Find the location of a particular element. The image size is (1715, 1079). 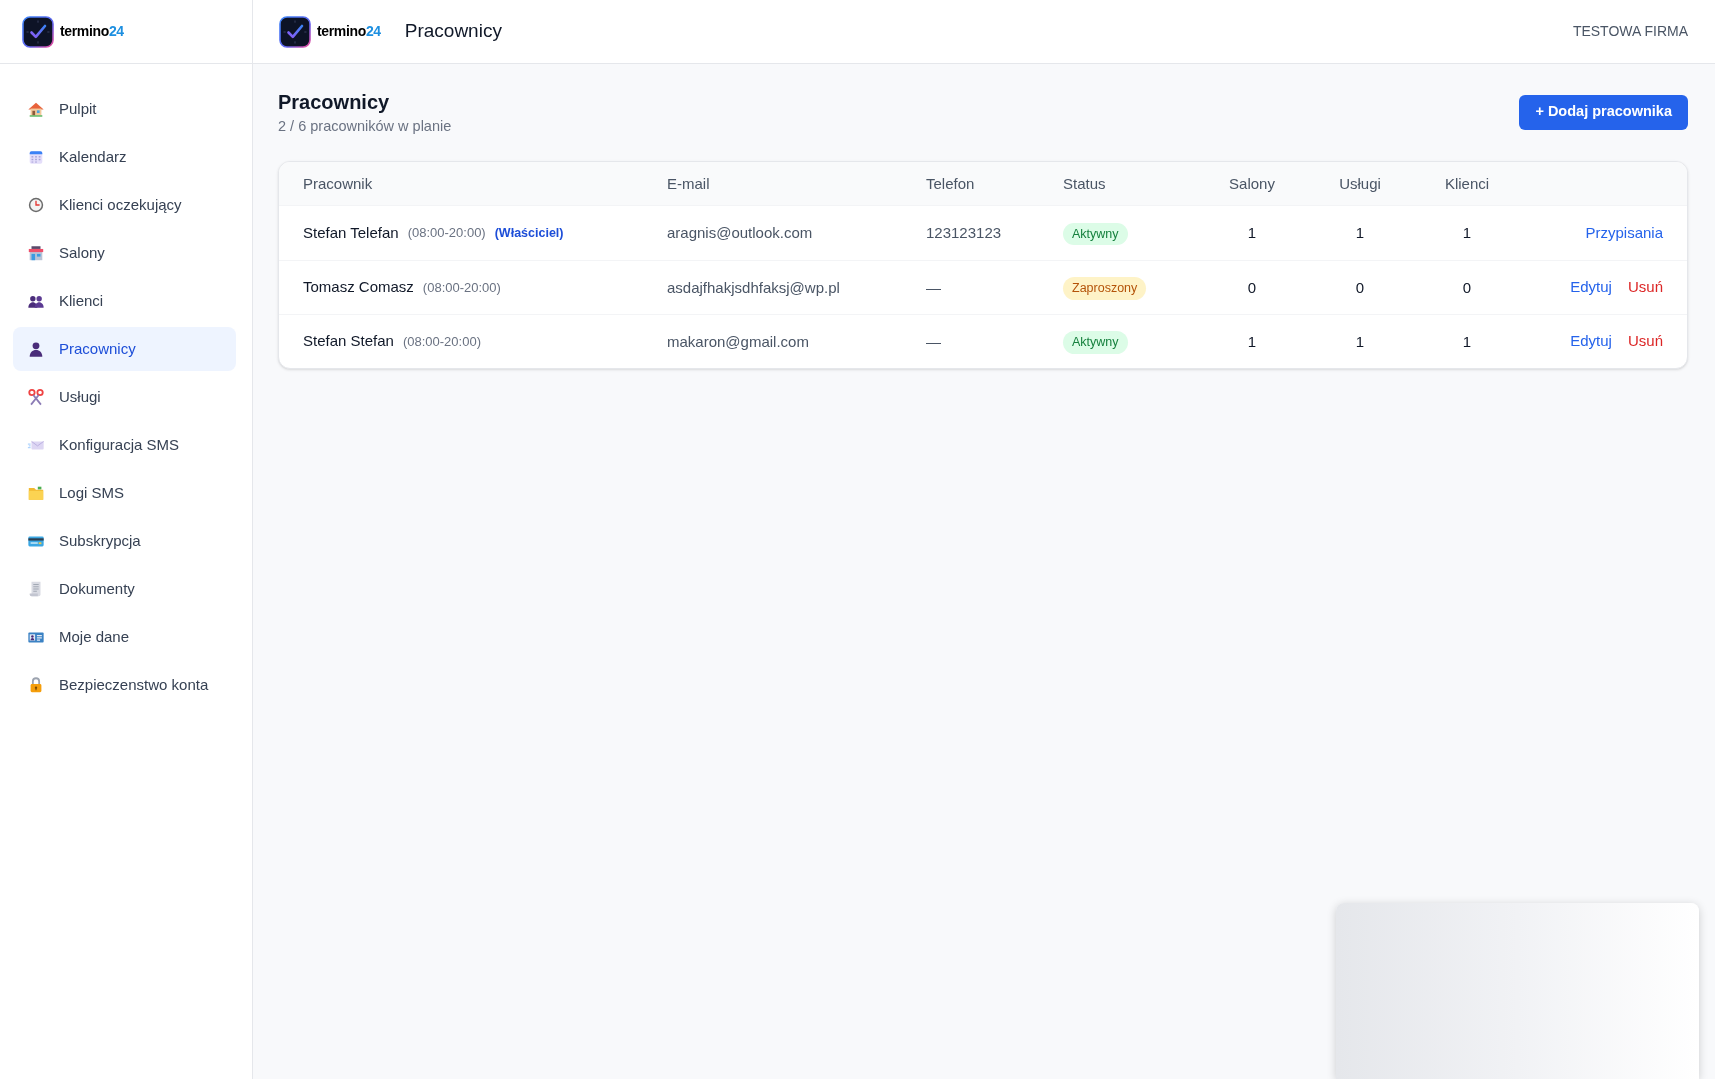

storefront-icon is located at coordinates (36, 253).